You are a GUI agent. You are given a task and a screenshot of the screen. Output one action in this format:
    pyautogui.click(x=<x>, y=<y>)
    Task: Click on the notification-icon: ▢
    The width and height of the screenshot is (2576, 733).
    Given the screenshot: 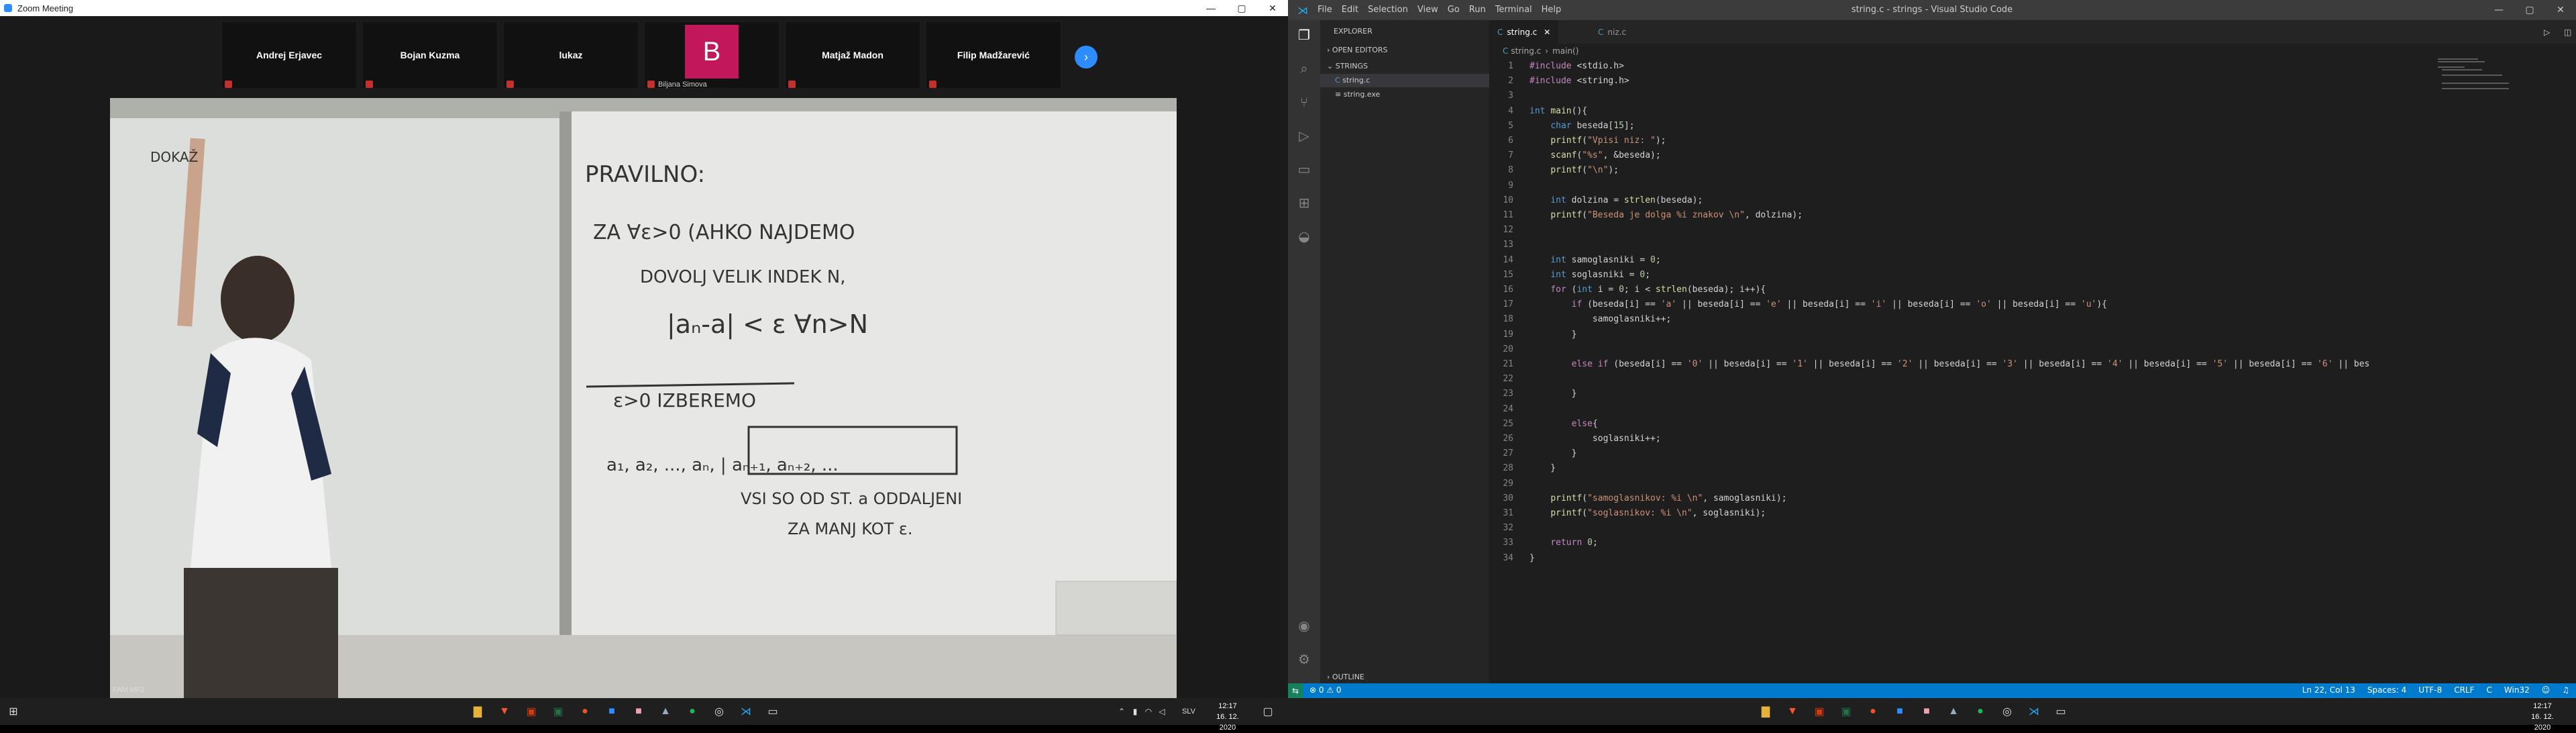 What is the action you would take?
    pyautogui.click(x=1268, y=711)
    